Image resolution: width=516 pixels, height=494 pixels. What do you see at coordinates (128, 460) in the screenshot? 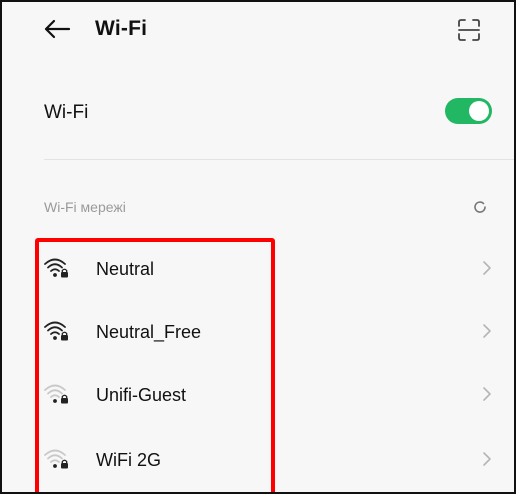
I see `network-name: WiFi 2G` at bounding box center [128, 460].